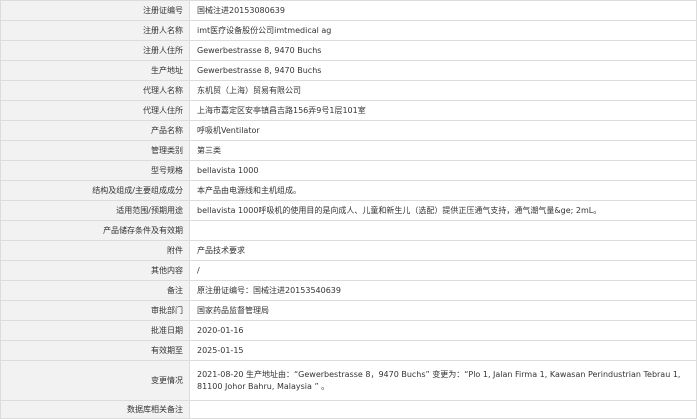 The image size is (697, 419). Describe the element at coordinates (443, 270) in the screenshot. I see `row-value-other-content: /` at that location.